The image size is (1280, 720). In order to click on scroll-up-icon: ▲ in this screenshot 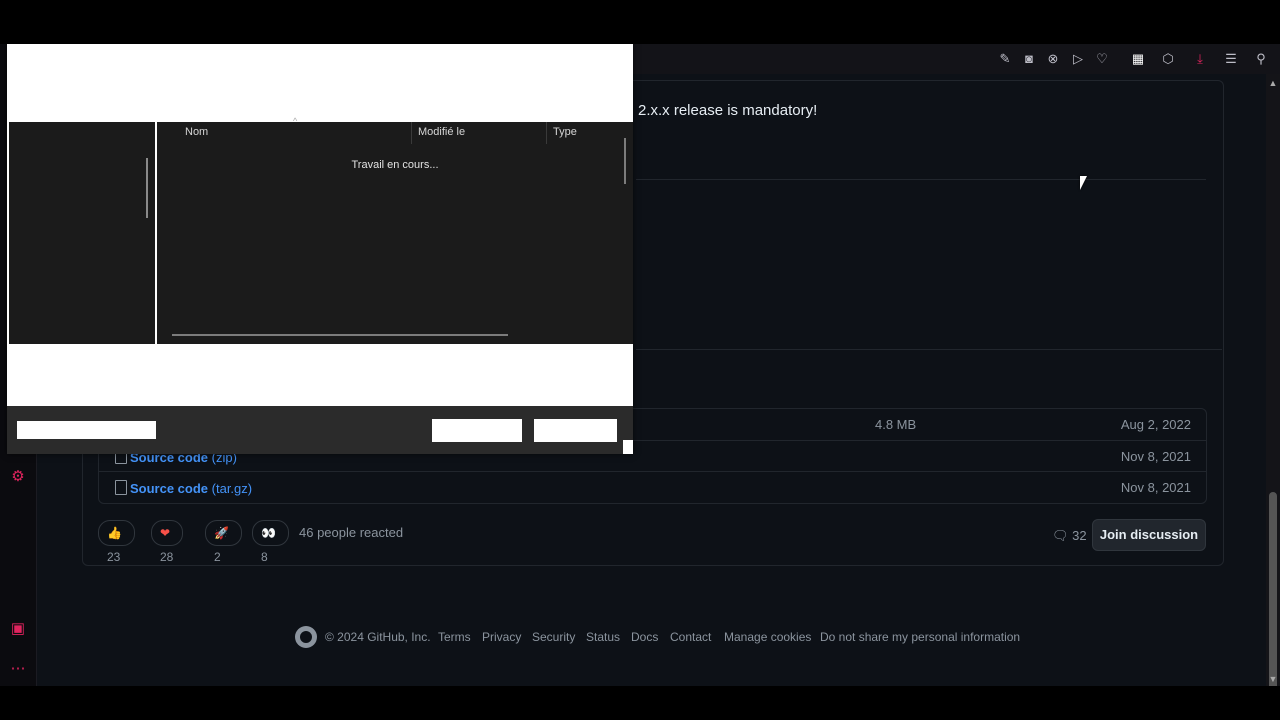, I will do `click(1273, 83)`.